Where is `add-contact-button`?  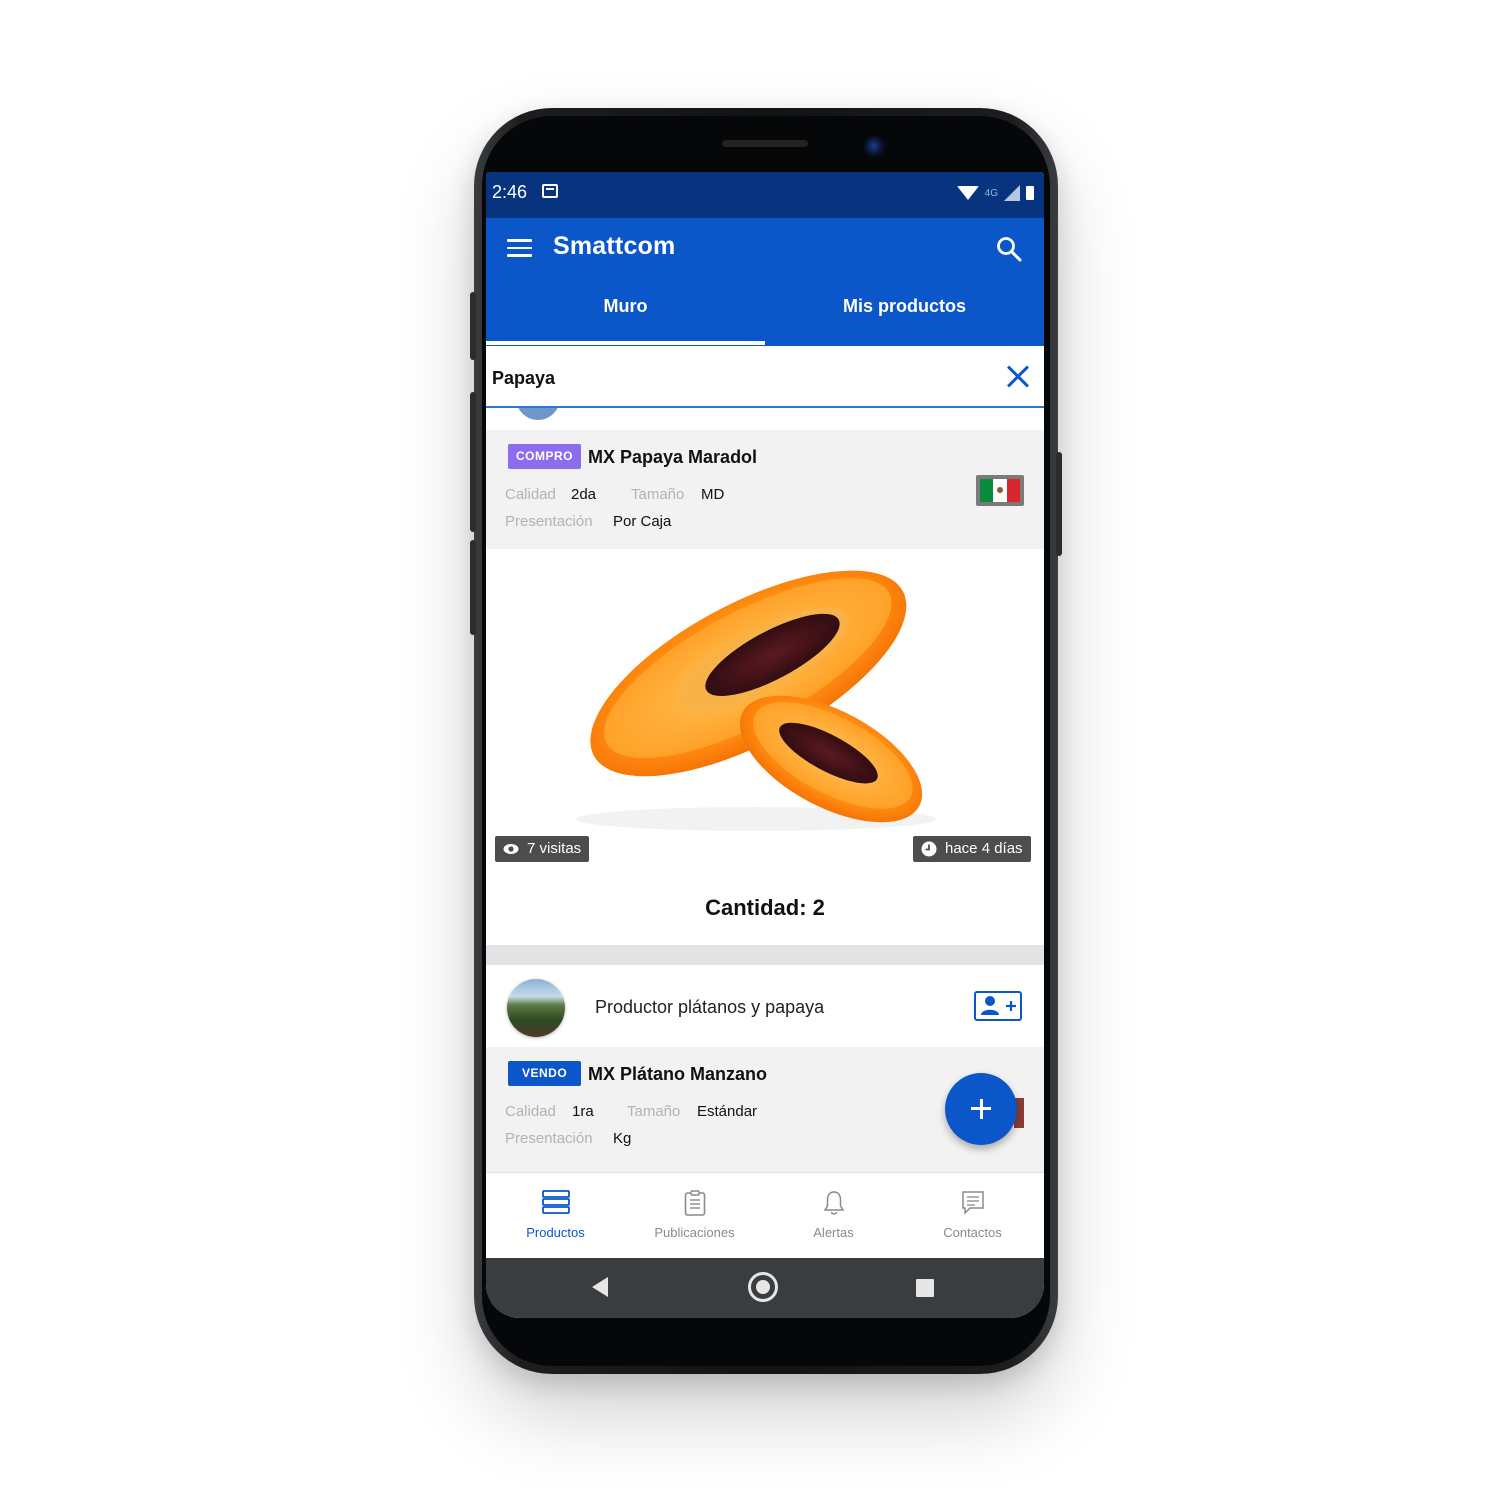 add-contact-button is located at coordinates (998, 1006).